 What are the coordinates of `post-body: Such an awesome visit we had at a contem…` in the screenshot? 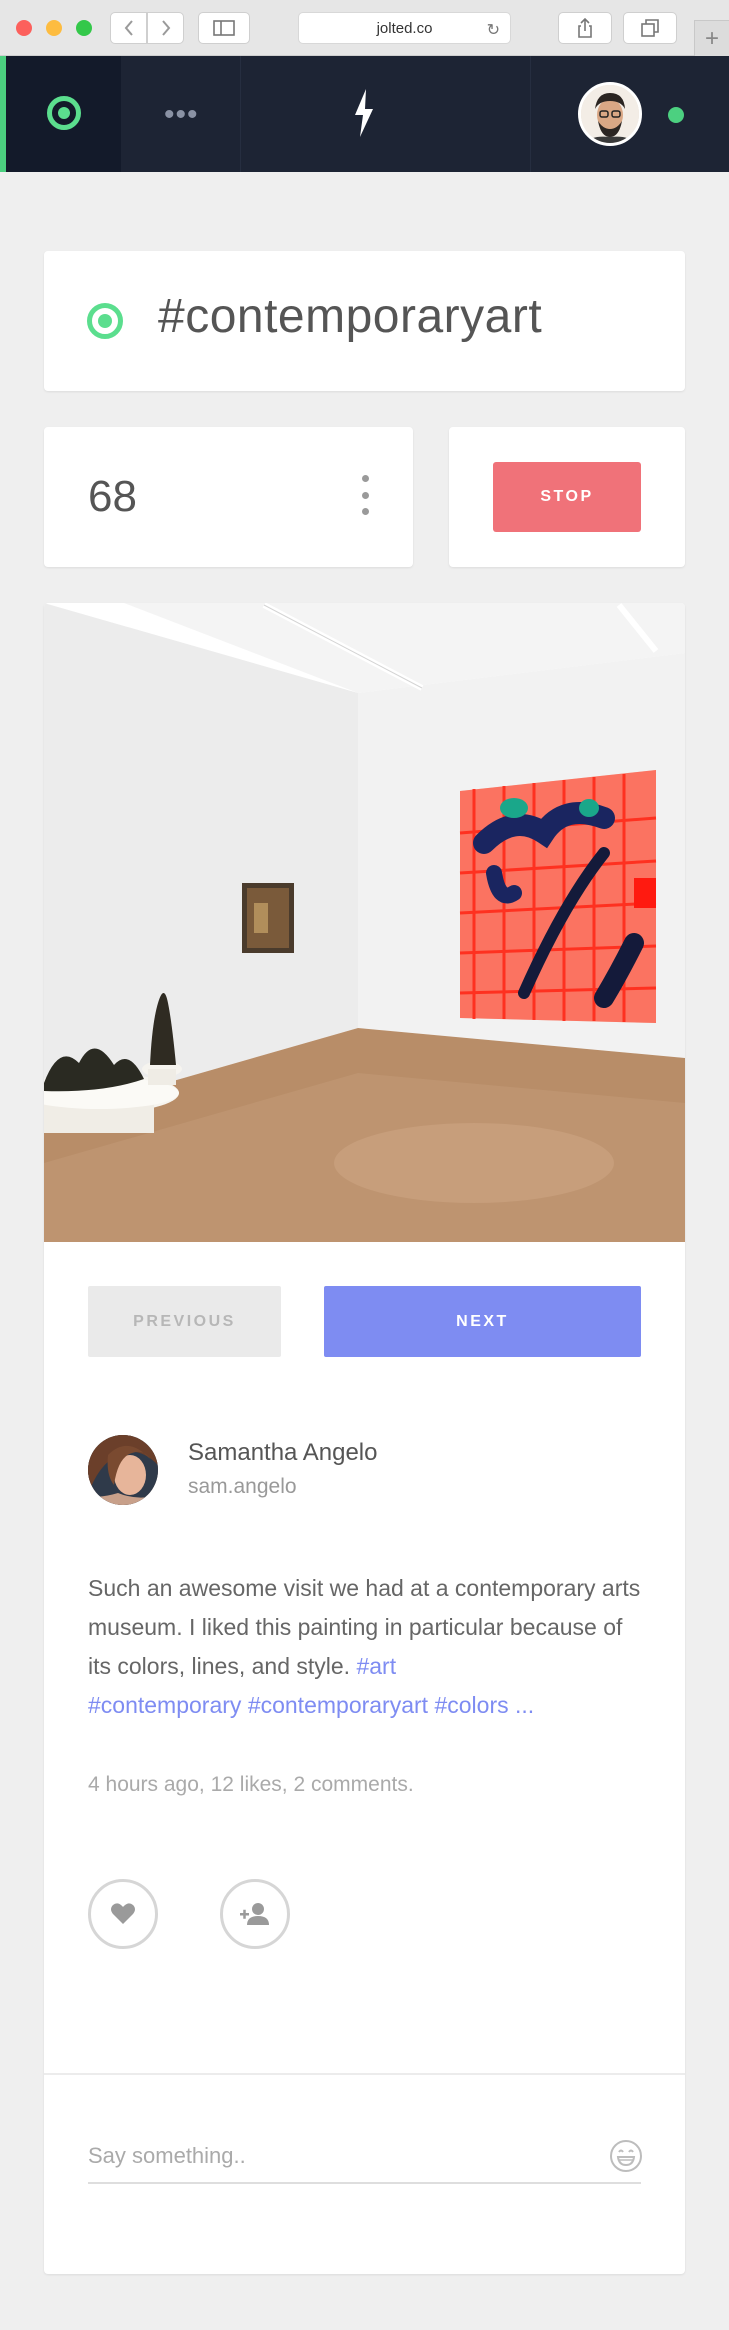 It's located at (368, 1647).